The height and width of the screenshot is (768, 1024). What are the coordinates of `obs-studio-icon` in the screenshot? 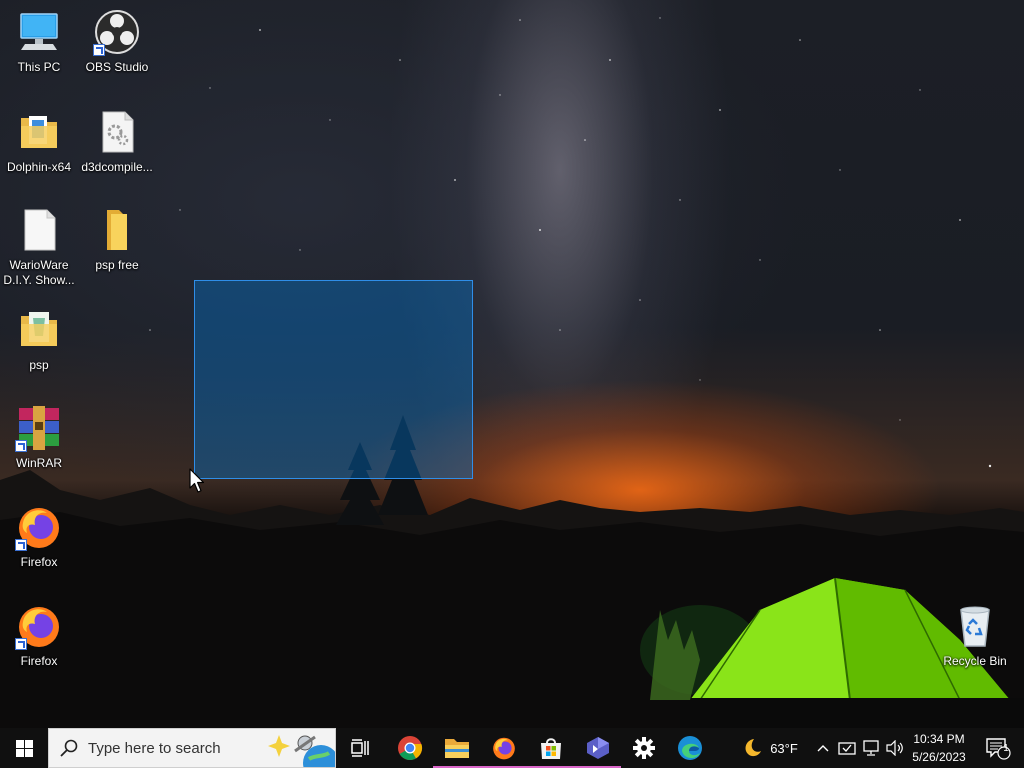 It's located at (117, 32).